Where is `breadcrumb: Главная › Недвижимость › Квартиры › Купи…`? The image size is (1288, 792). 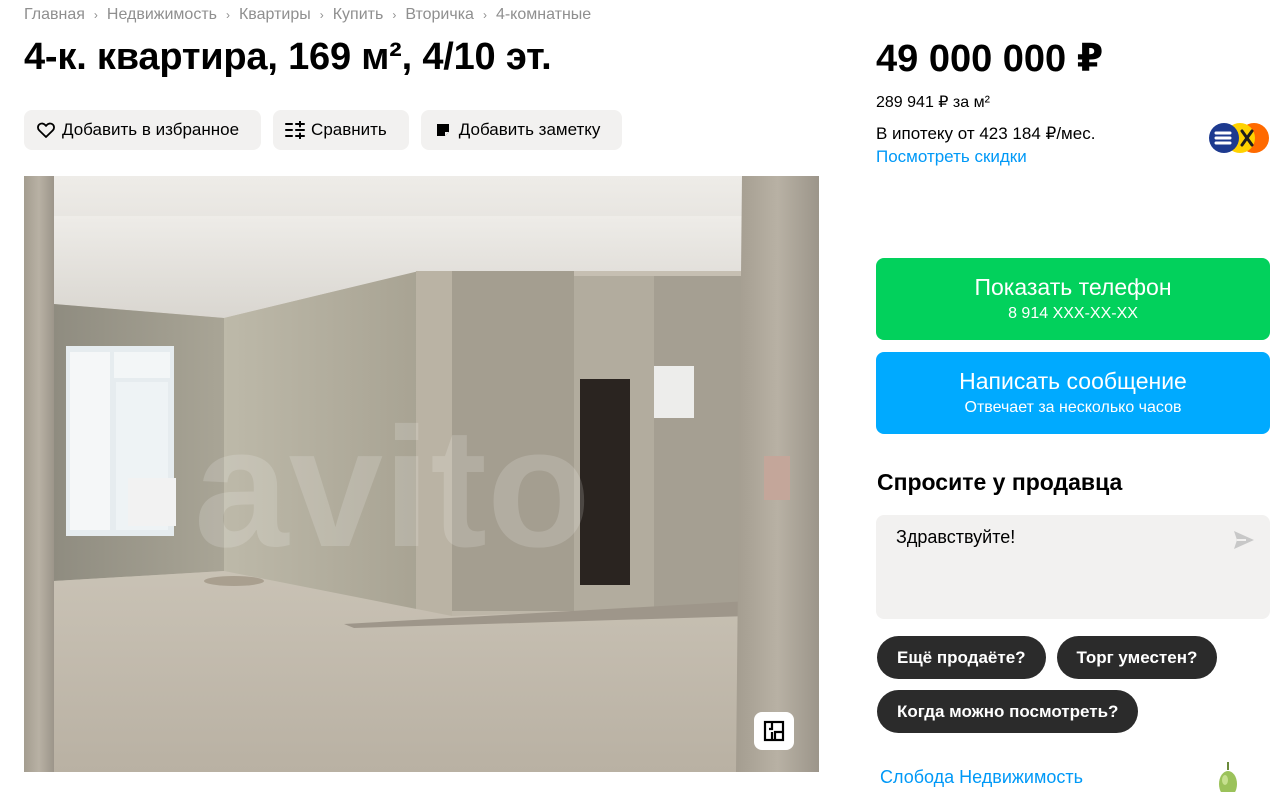 breadcrumb: Главная › Недвижимость › Квартиры › Купи… is located at coordinates (307, 15).